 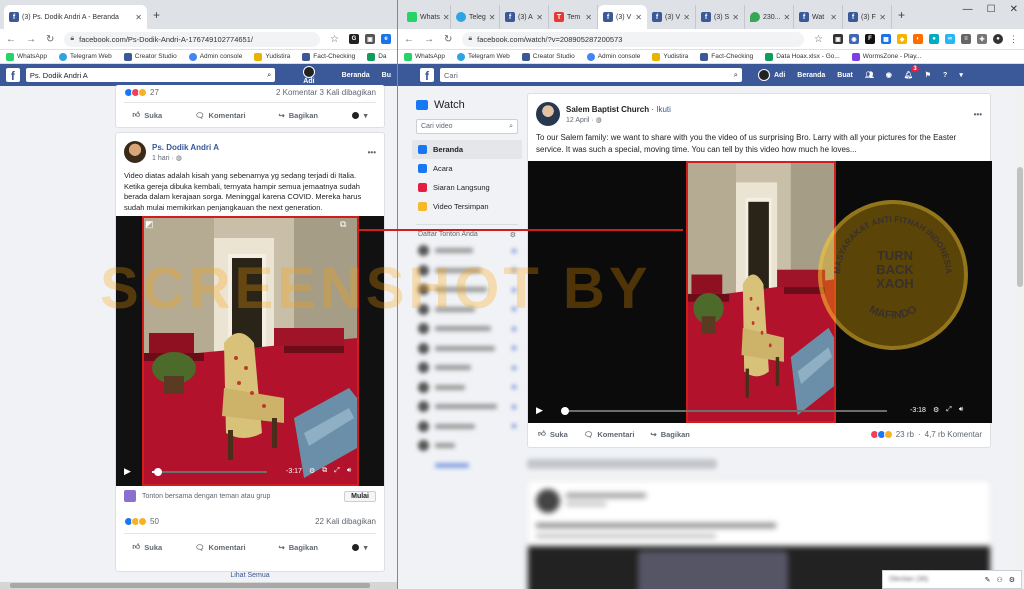 What do you see at coordinates (982, 39) in the screenshot?
I see `puzzle-icon: ✚` at bounding box center [982, 39].